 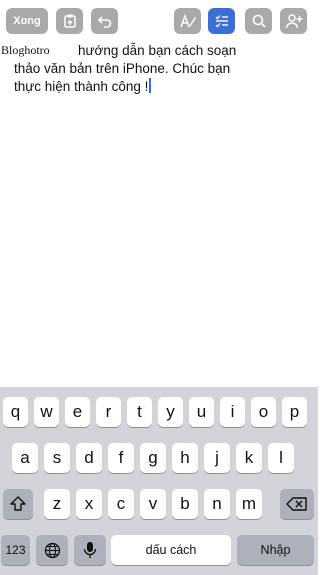 I want to click on paste-button, so click(x=69, y=21).